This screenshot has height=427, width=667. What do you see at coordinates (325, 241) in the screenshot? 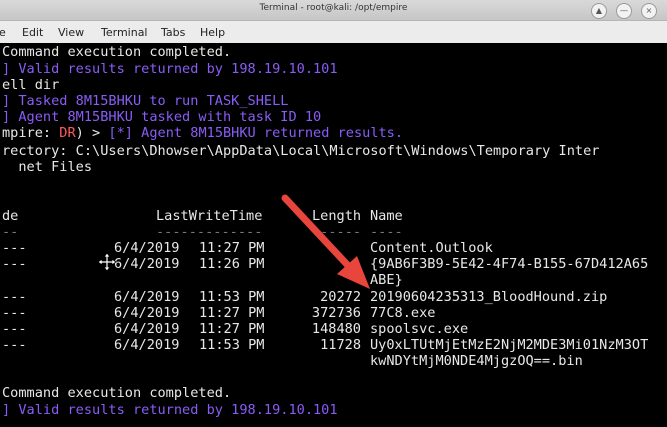
I see `annotation-arrow-icon` at bounding box center [325, 241].